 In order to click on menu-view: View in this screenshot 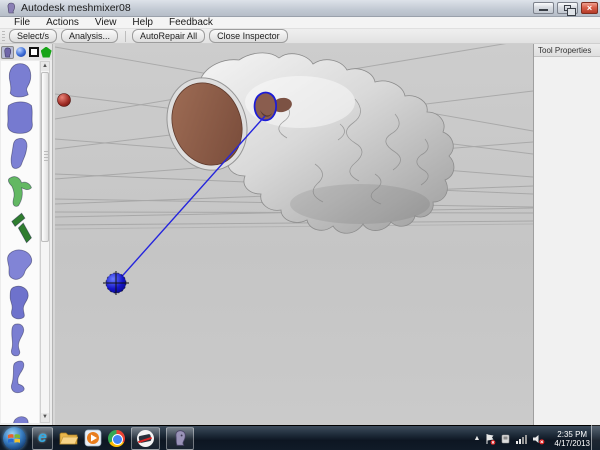, I will do `click(106, 22)`.